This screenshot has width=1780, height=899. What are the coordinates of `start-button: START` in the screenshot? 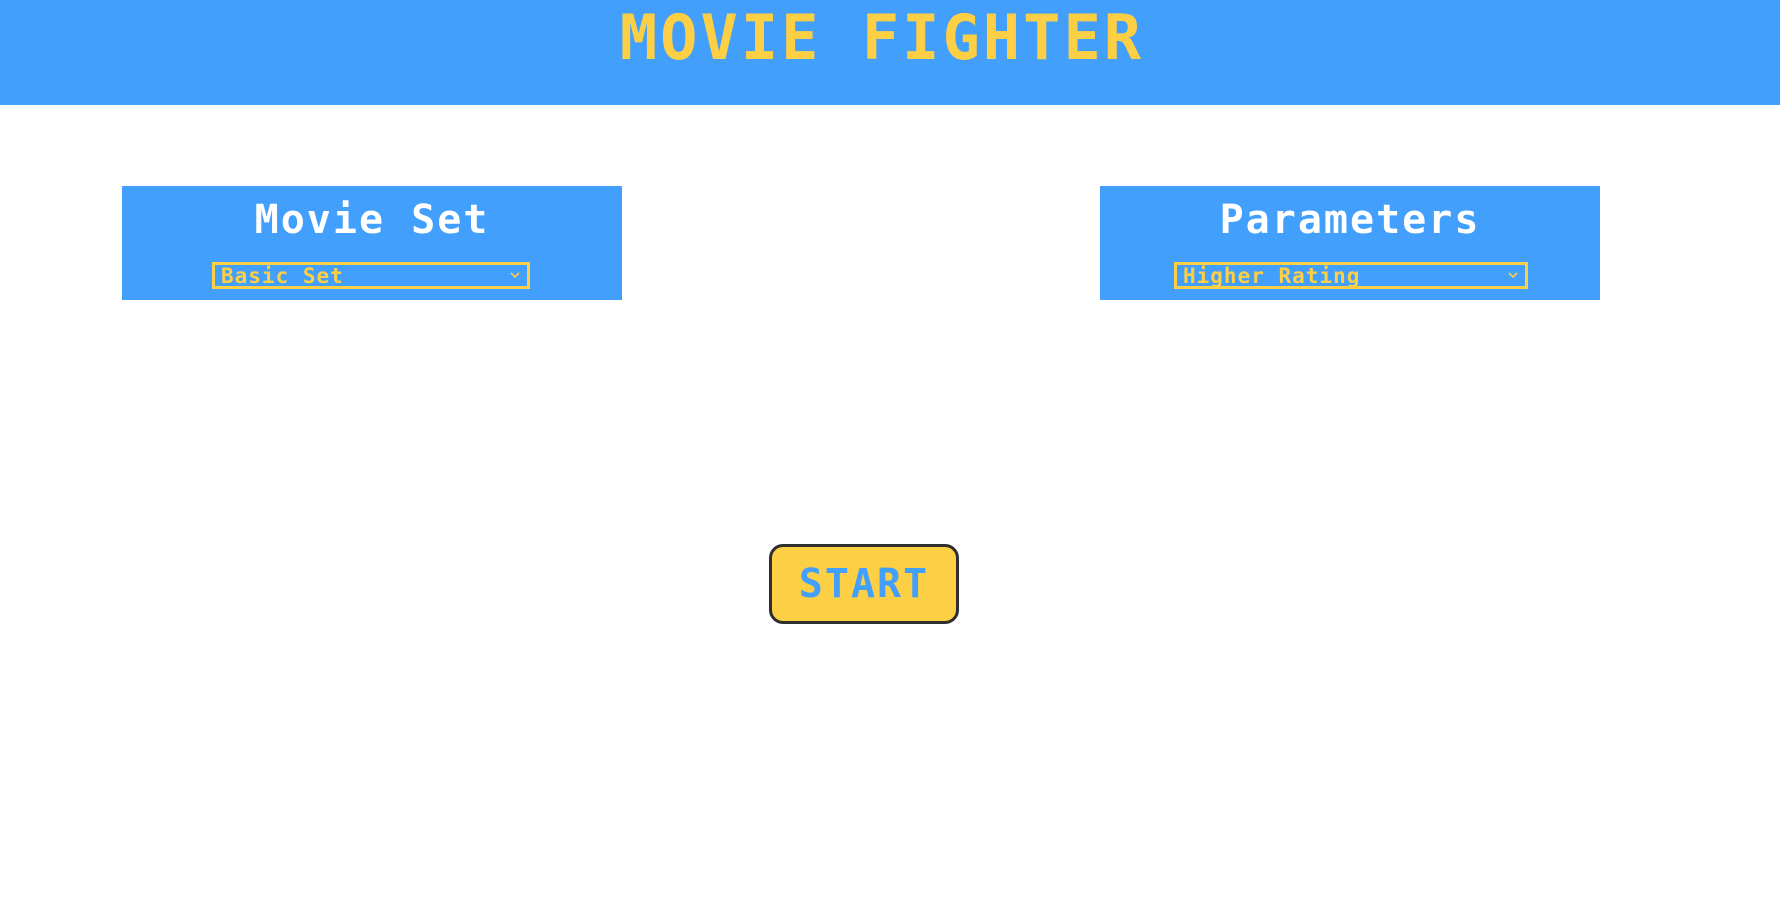 It's located at (864, 584).